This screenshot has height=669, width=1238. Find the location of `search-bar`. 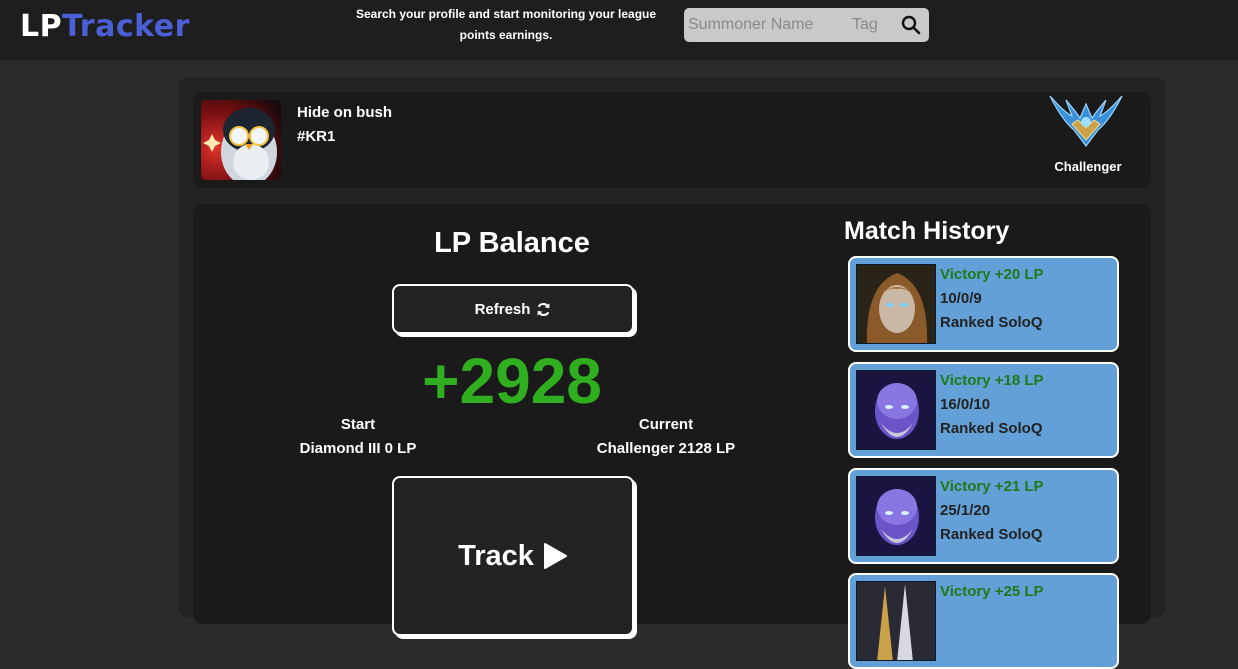

search-bar is located at coordinates (806, 25).